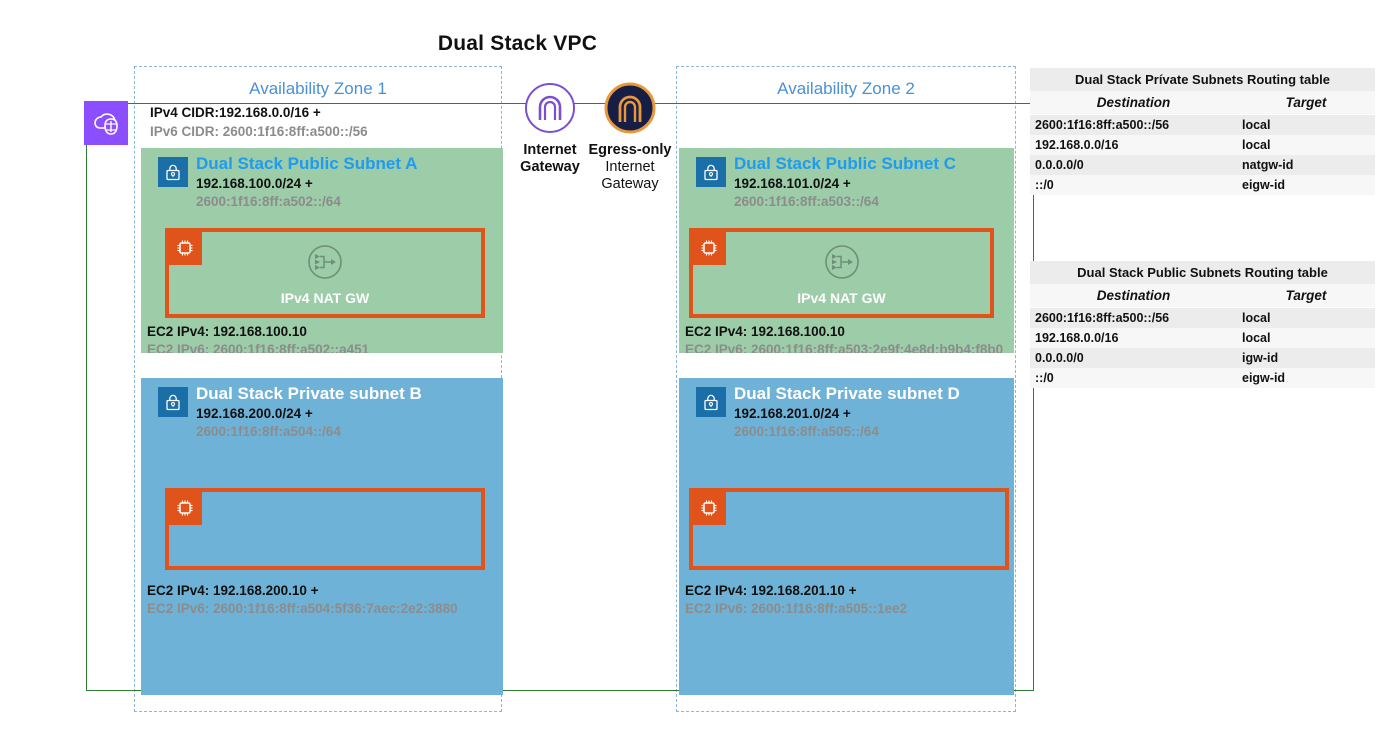 The image size is (1382, 730). Describe the element at coordinates (846, 88) in the screenshot. I see `availability-zone-2-label: Availability Zone 2` at that location.